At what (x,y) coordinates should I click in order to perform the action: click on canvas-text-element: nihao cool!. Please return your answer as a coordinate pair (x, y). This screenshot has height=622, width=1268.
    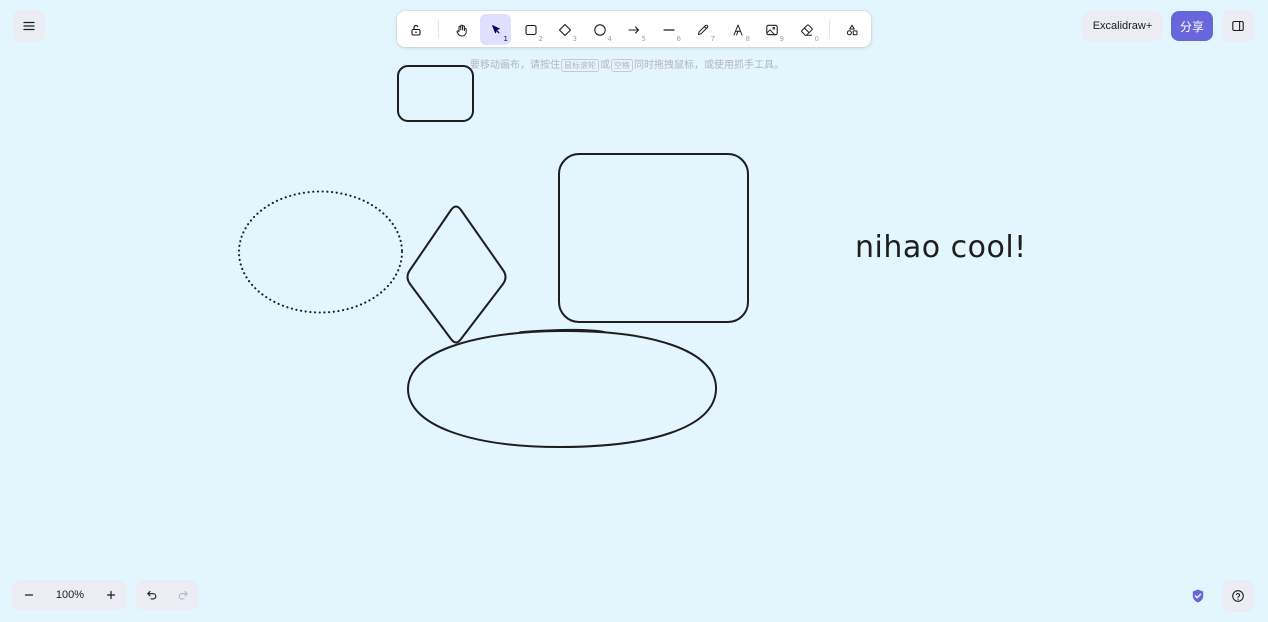
    Looking at the image, I should click on (941, 247).